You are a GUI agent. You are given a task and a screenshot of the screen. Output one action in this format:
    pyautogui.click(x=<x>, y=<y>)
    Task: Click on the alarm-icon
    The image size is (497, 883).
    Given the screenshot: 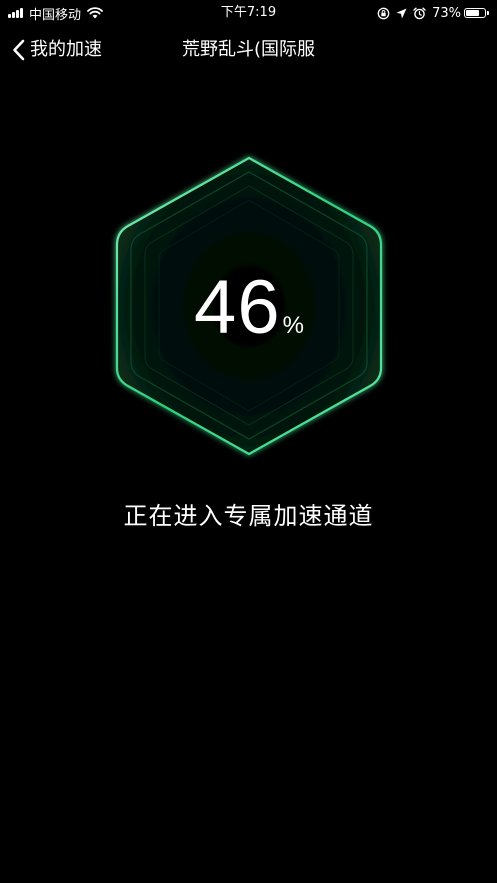 What is the action you would take?
    pyautogui.click(x=419, y=13)
    